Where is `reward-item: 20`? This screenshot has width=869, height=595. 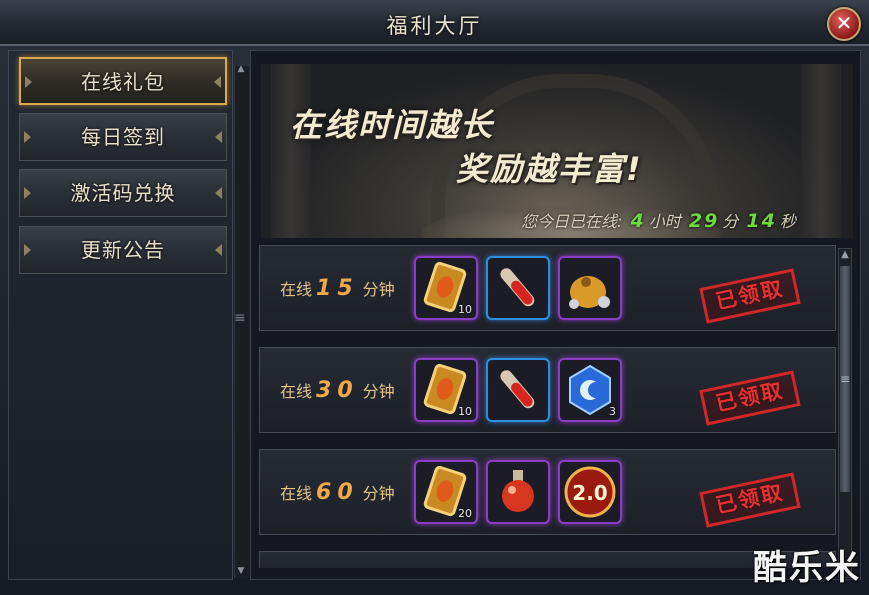 reward-item: 20 is located at coordinates (446, 492).